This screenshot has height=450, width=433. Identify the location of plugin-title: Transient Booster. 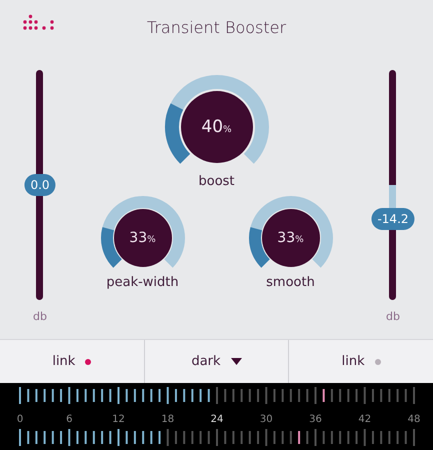
(216, 28).